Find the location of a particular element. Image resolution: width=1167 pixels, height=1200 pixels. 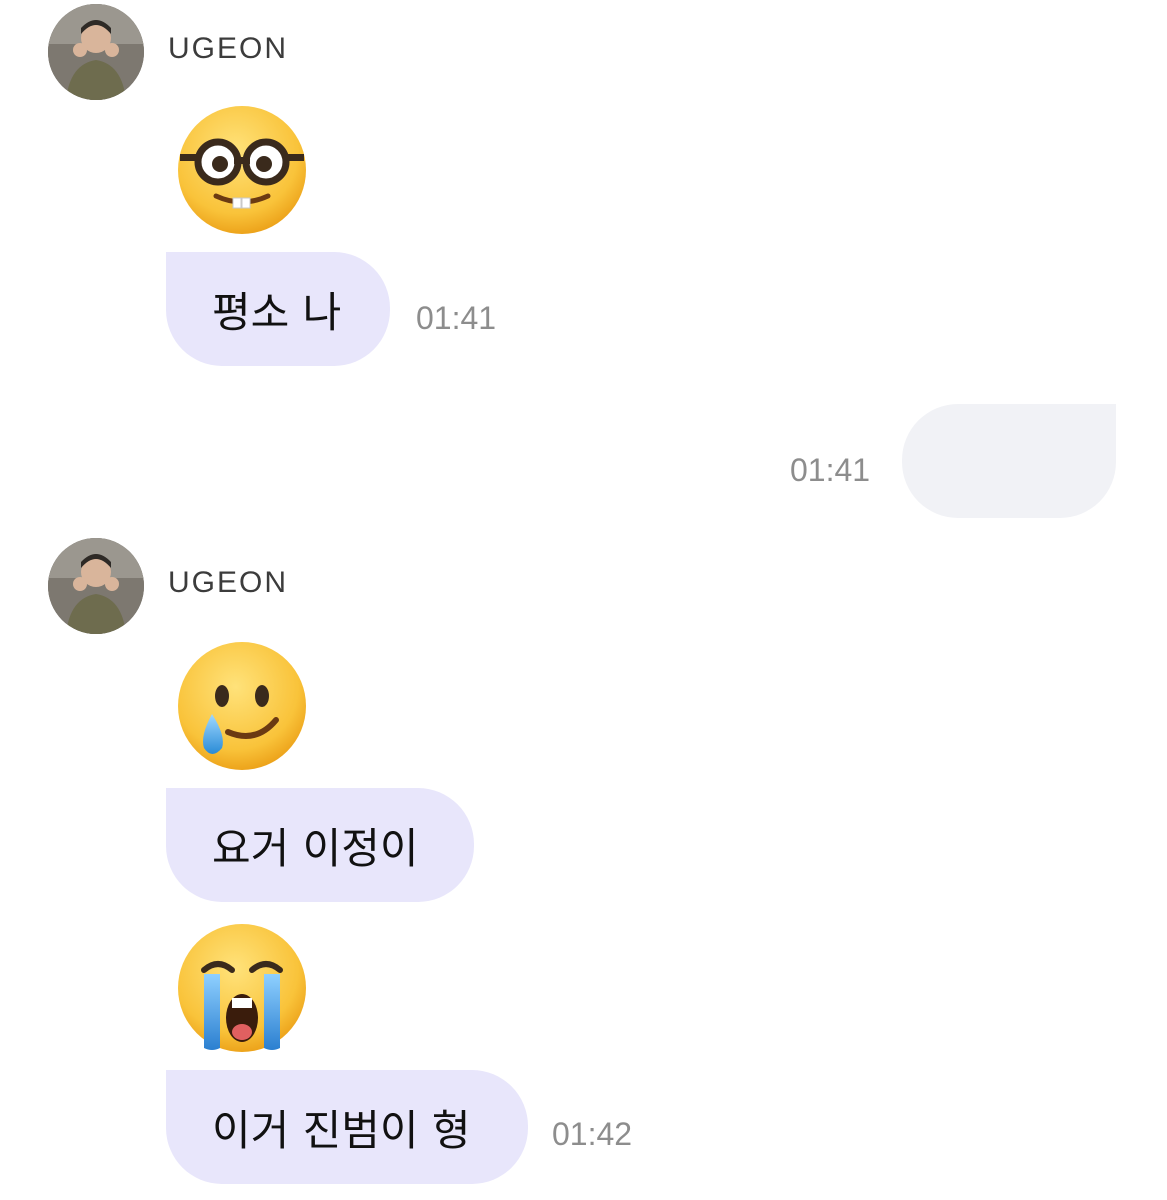

message-bubble: 이거 진범이 형 is located at coordinates (347, 1127).